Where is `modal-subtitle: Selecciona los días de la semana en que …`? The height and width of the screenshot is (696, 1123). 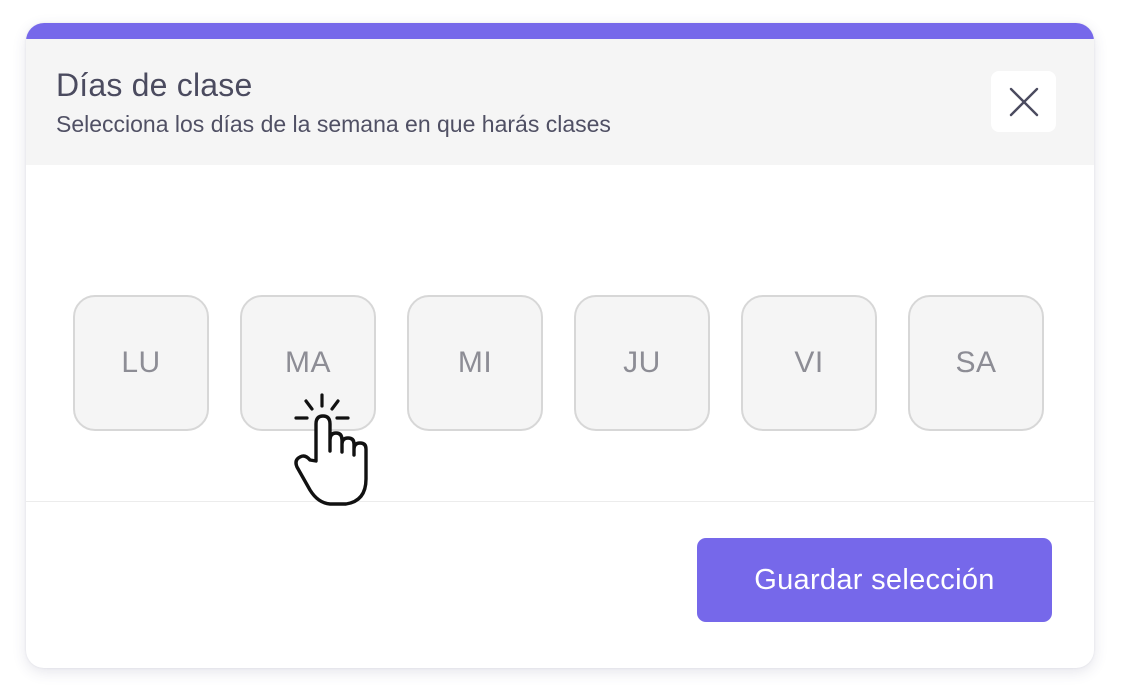
modal-subtitle: Selecciona los días de la semana en que … is located at coordinates (333, 124).